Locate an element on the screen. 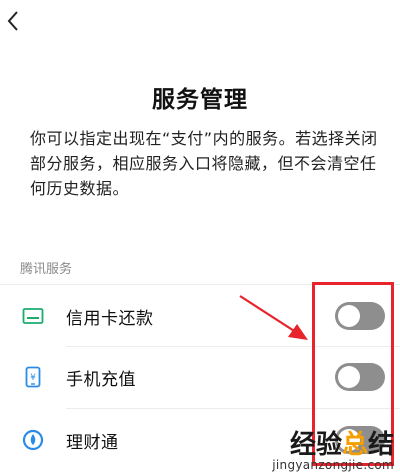 This screenshot has width=400, height=474. section-label: 腾讯服务 is located at coordinates (46, 269).